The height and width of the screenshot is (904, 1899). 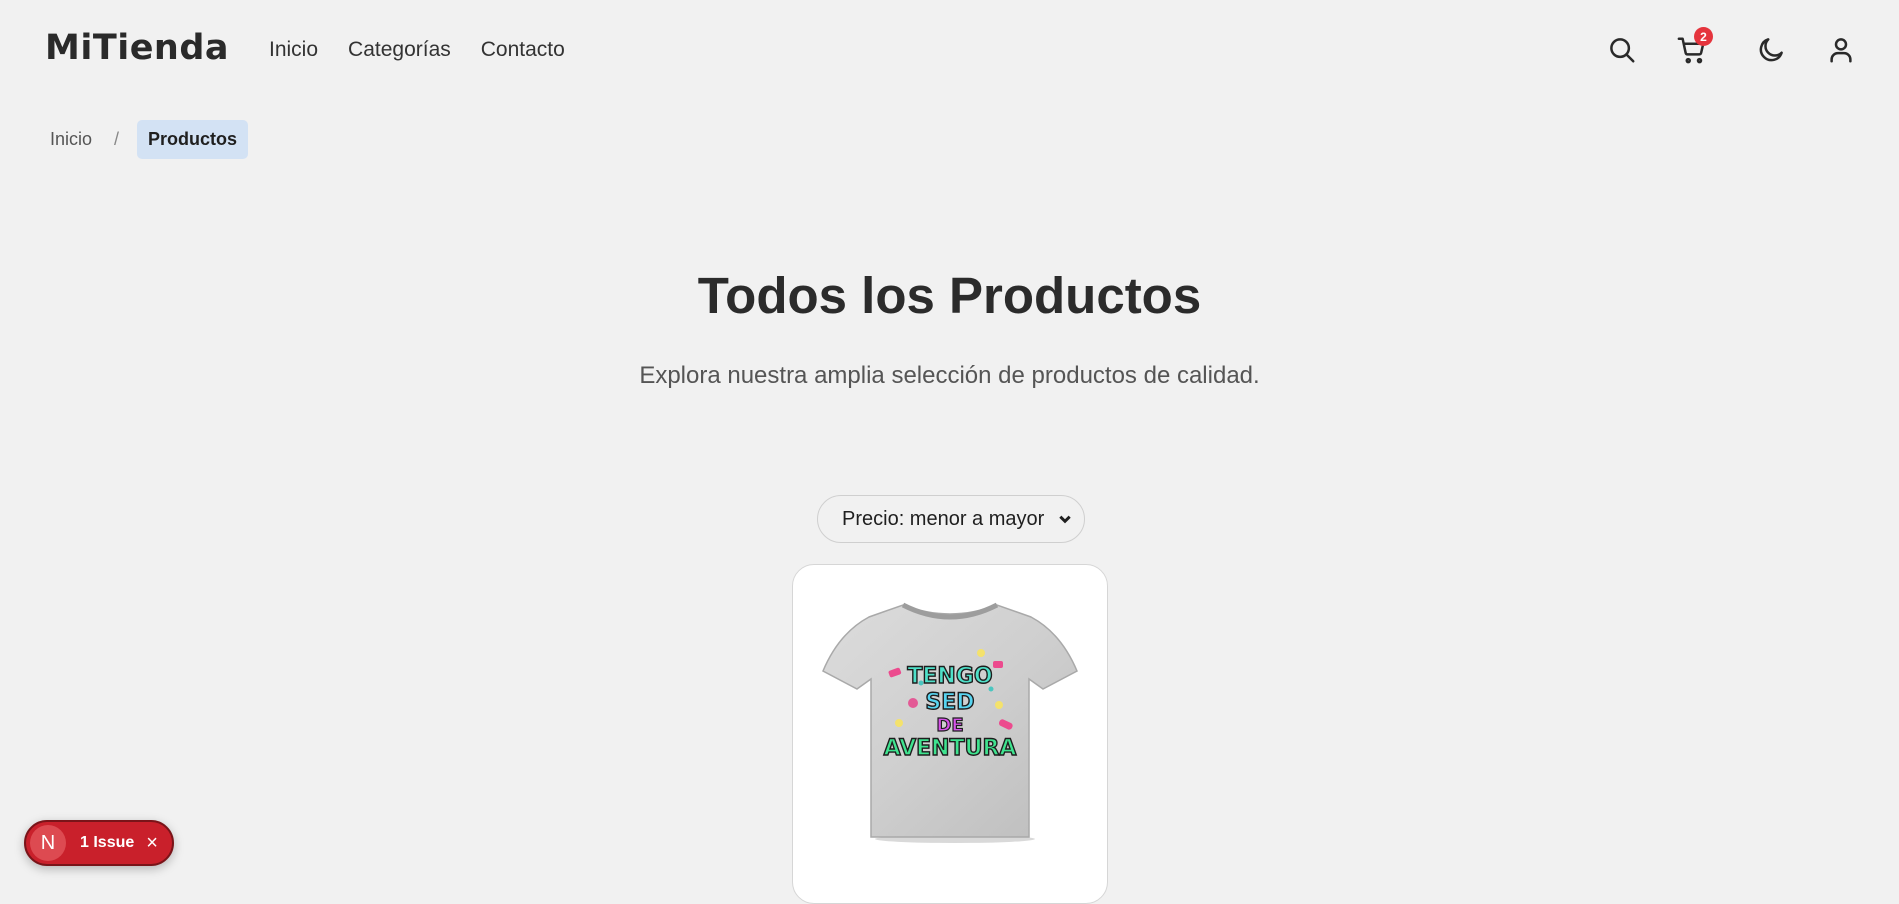 I want to click on user-icon, so click(x=1841, y=50).